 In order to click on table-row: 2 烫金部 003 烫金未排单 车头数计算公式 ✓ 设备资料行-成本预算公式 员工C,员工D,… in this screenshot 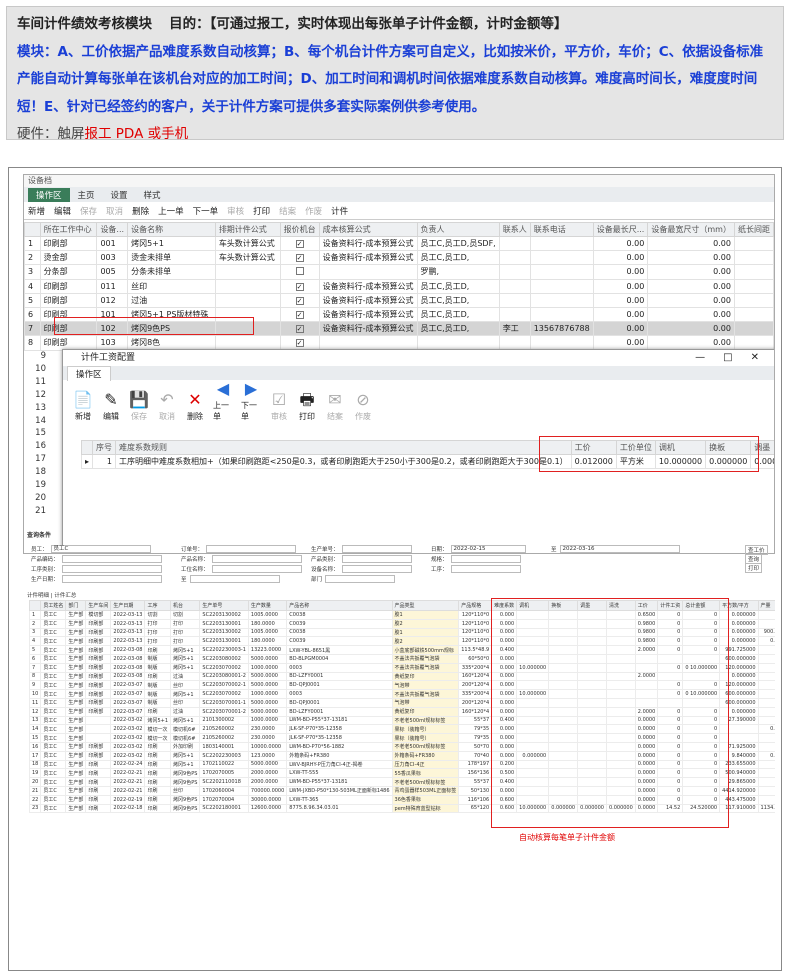, I will do `click(399, 258)`.